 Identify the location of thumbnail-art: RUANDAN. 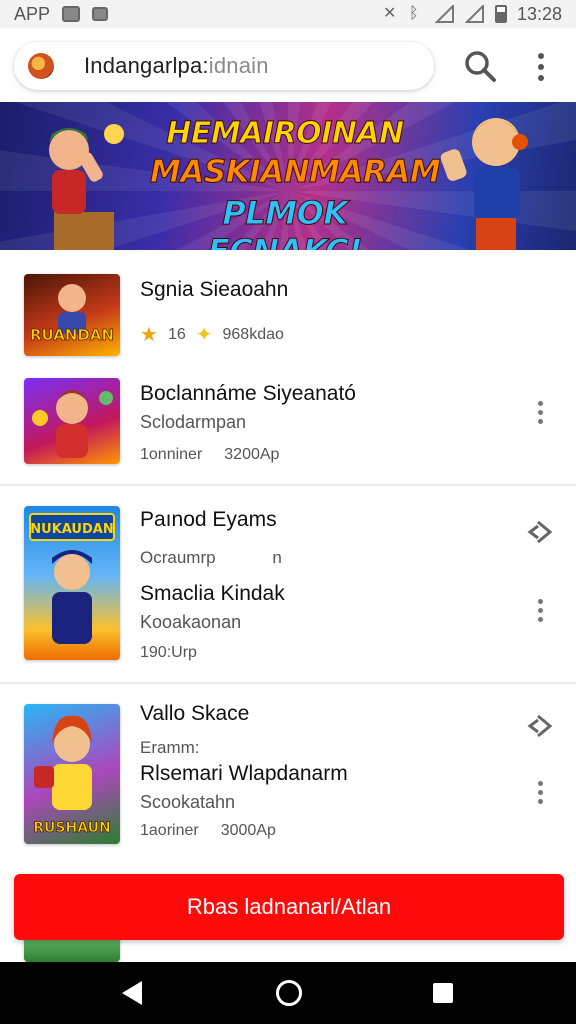
(72, 314).